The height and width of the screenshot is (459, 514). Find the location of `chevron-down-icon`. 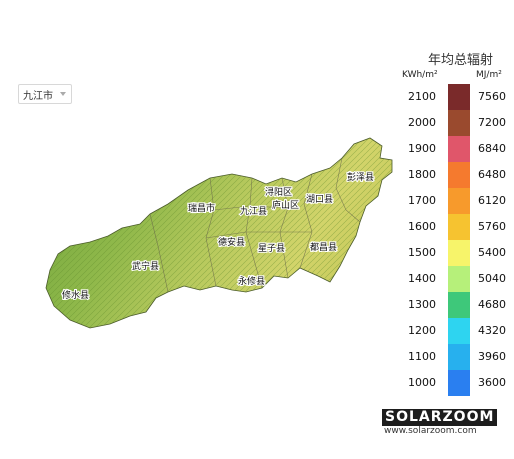

chevron-down-icon is located at coordinates (63, 94).